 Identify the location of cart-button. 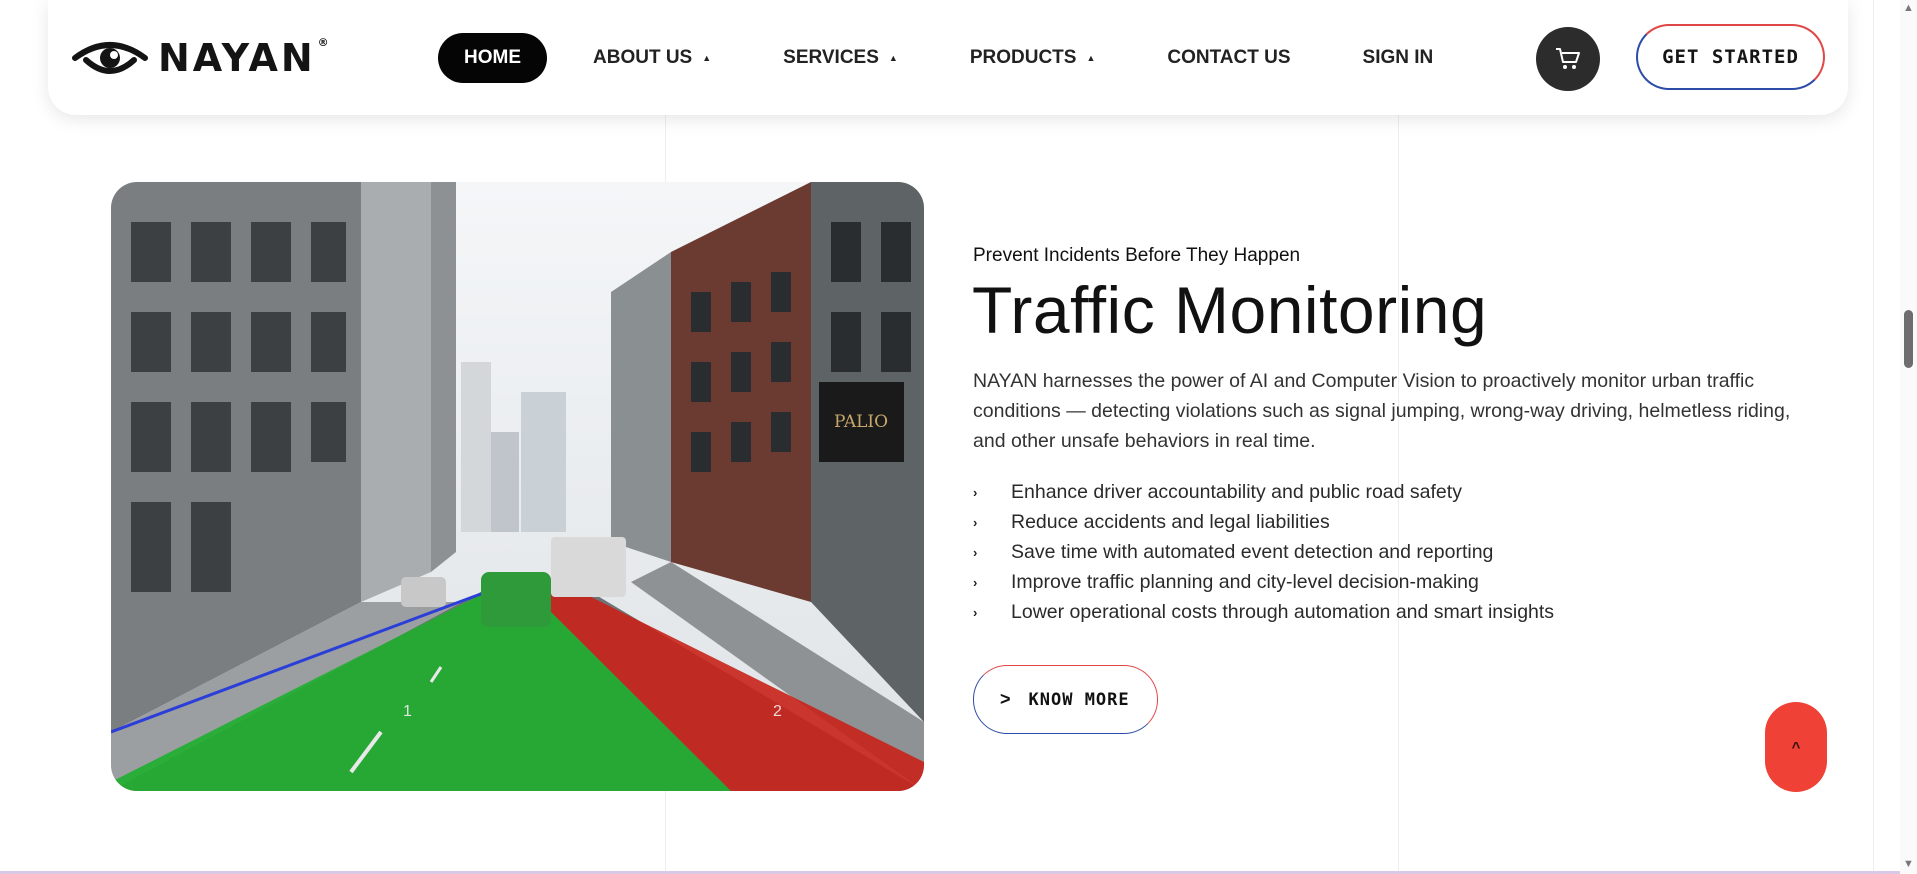
(1568, 59).